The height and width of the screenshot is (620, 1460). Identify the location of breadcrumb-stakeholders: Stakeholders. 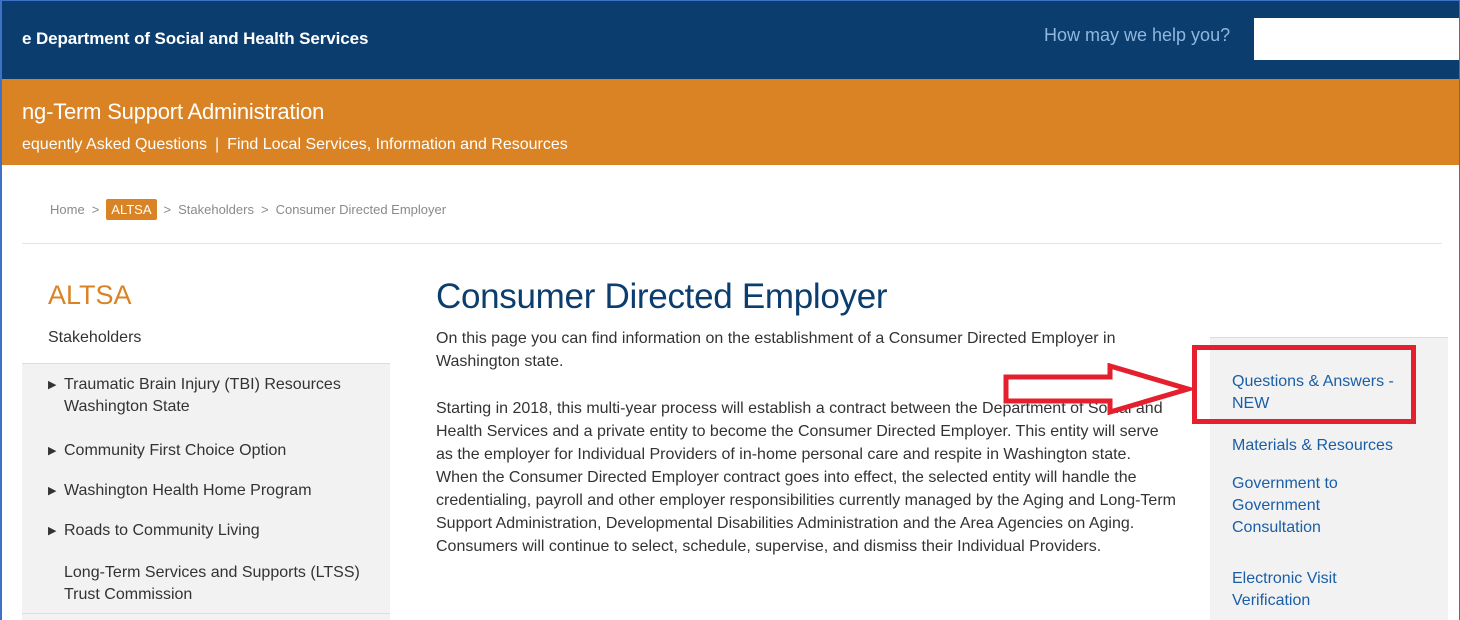
(216, 209).